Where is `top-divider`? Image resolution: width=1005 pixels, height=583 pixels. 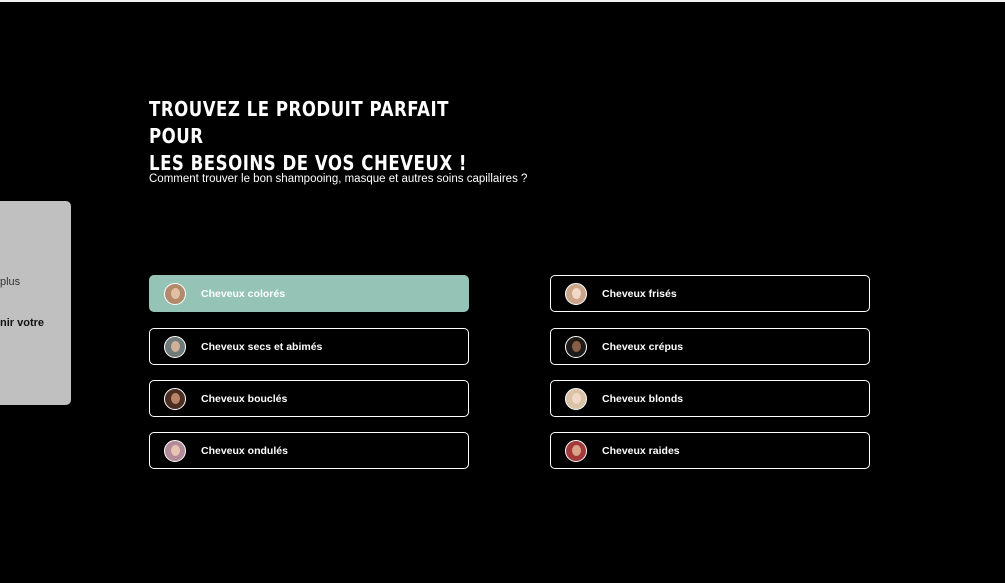 top-divider is located at coordinates (502, 1).